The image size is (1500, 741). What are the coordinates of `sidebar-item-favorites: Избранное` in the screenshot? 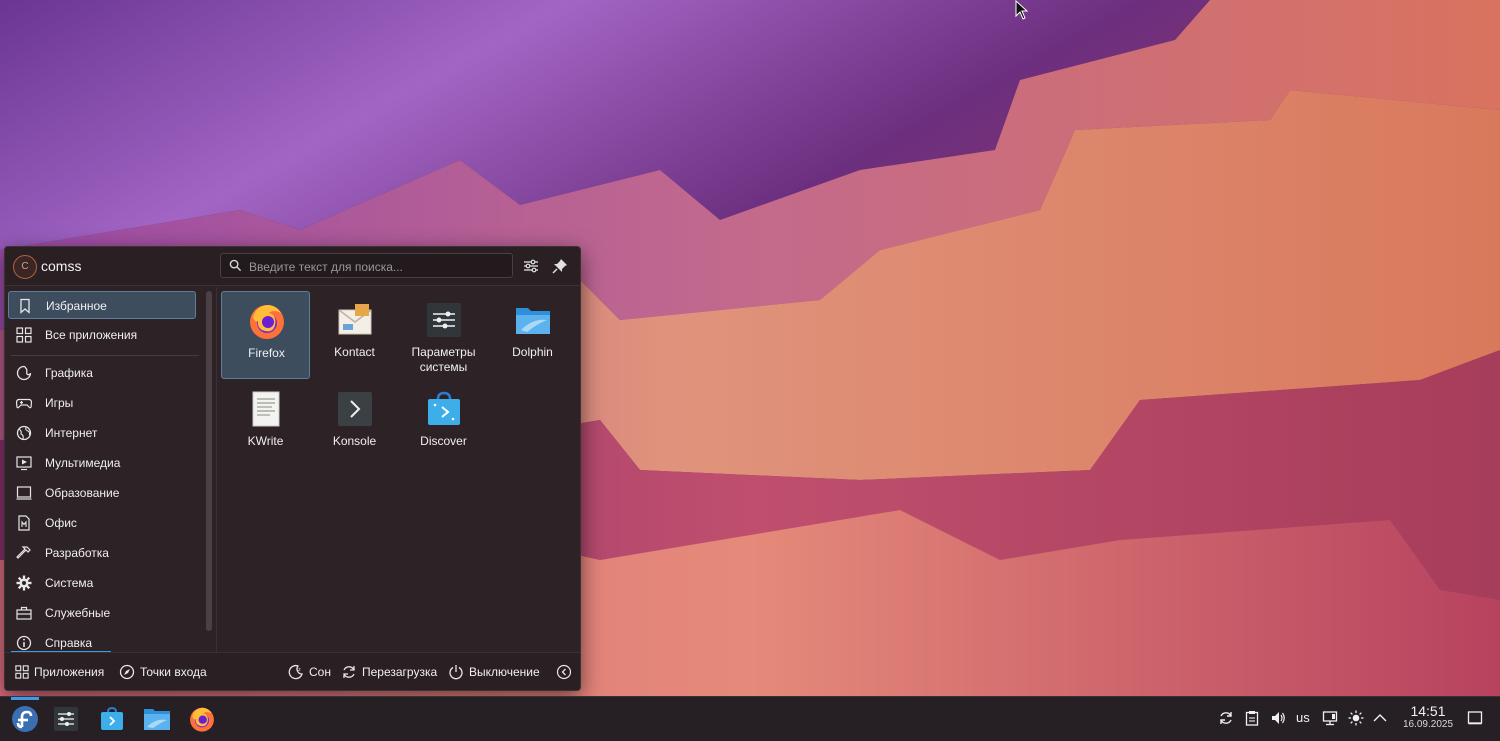 It's located at (102, 305).